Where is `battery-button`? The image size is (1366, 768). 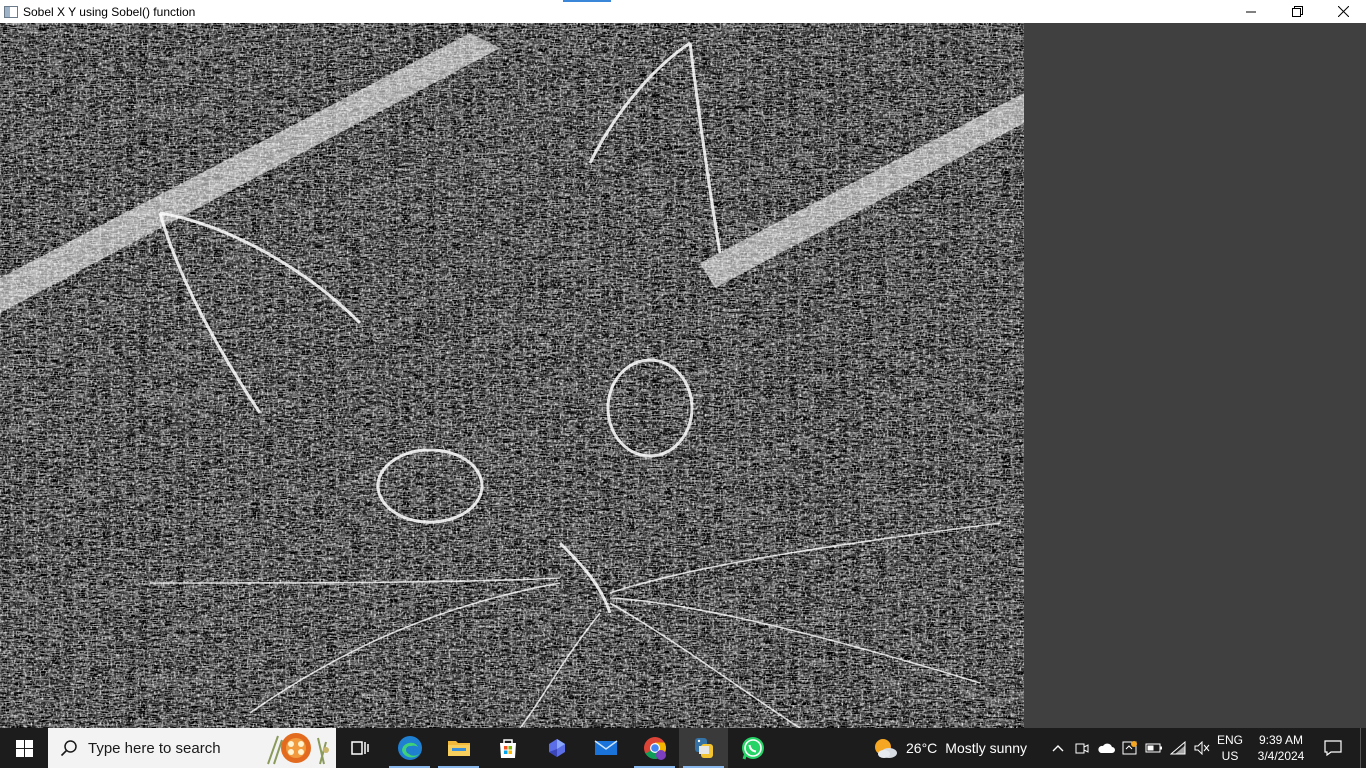 battery-button is located at coordinates (1154, 748).